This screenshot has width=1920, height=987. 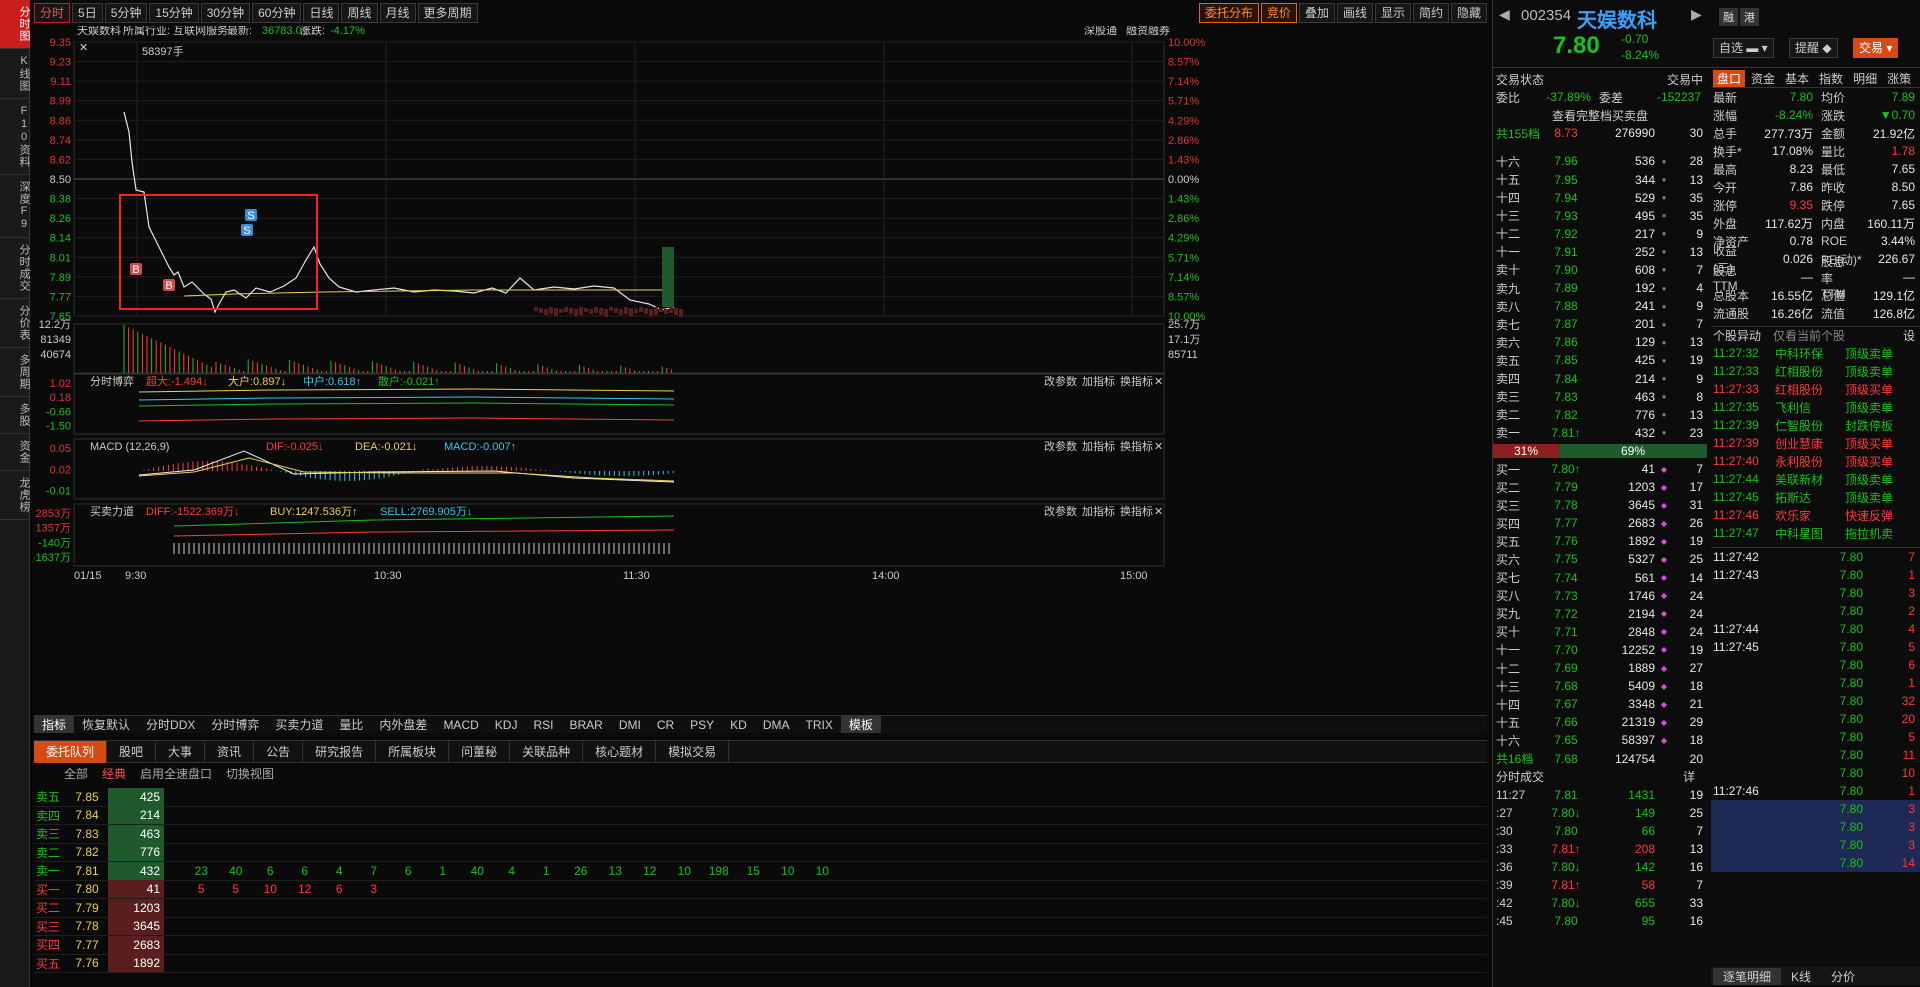 I want to click on period-1: 5日, so click(x=87, y=13).